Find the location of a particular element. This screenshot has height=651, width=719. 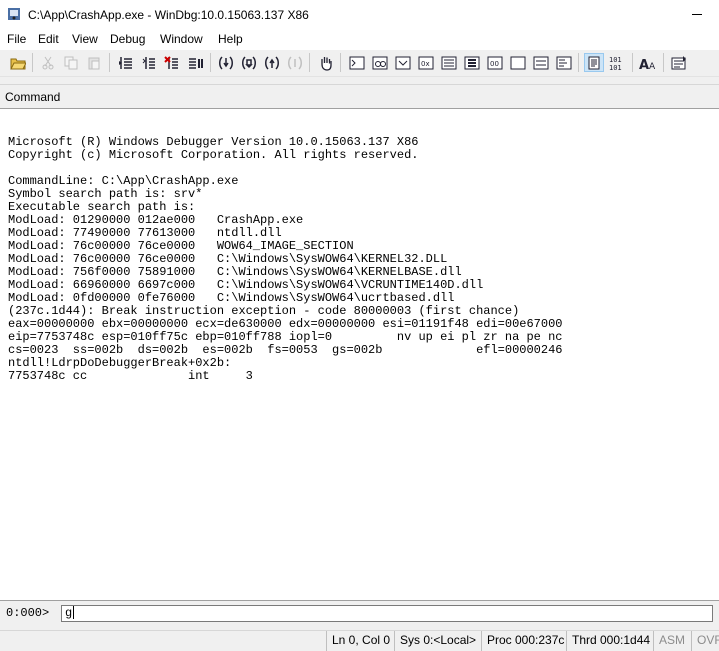

svg-text: 00 is located at coordinates (494, 64).